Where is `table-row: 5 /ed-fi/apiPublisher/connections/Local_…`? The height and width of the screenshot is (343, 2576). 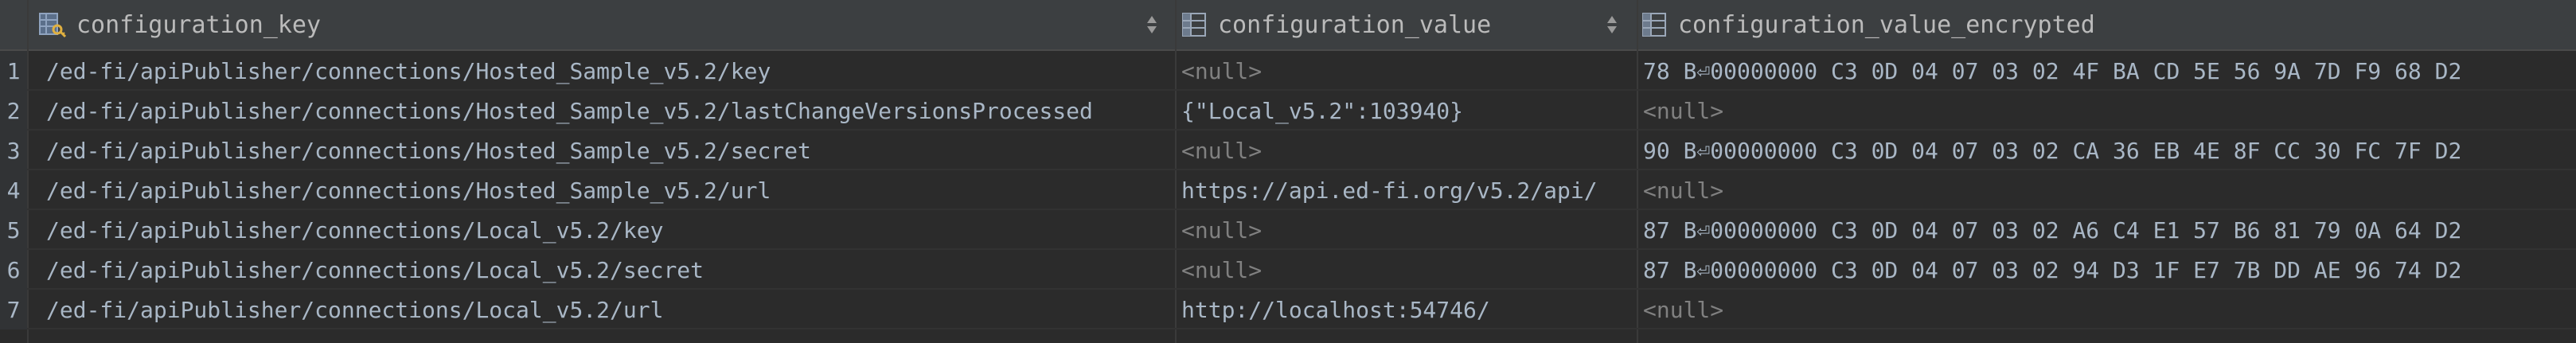
table-row: 5 /ed-fi/apiPublisher/connections/Local_… is located at coordinates (1288, 230).